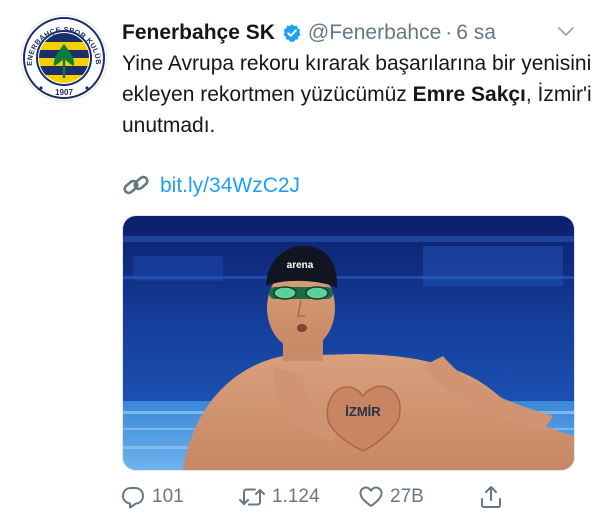 This screenshot has height=528, width=600. Describe the element at coordinates (407, 496) in the screenshot. I see `like-count: 27B` at that location.